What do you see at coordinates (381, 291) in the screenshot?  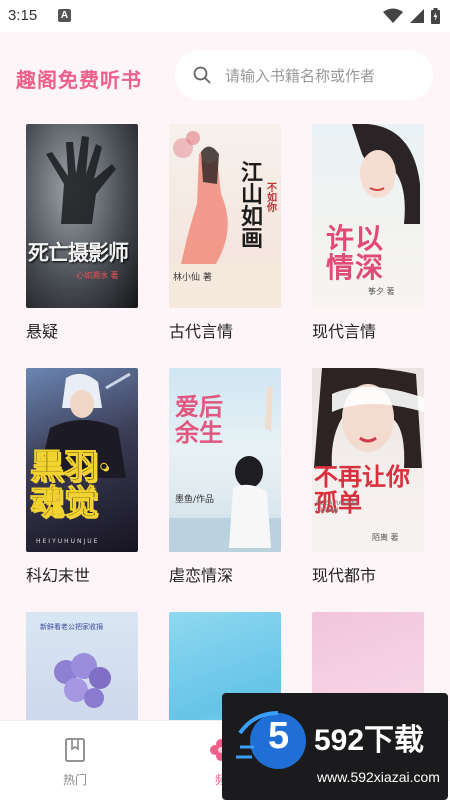 I see `cover-author: 筝夕 著` at bounding box center [381, 291].